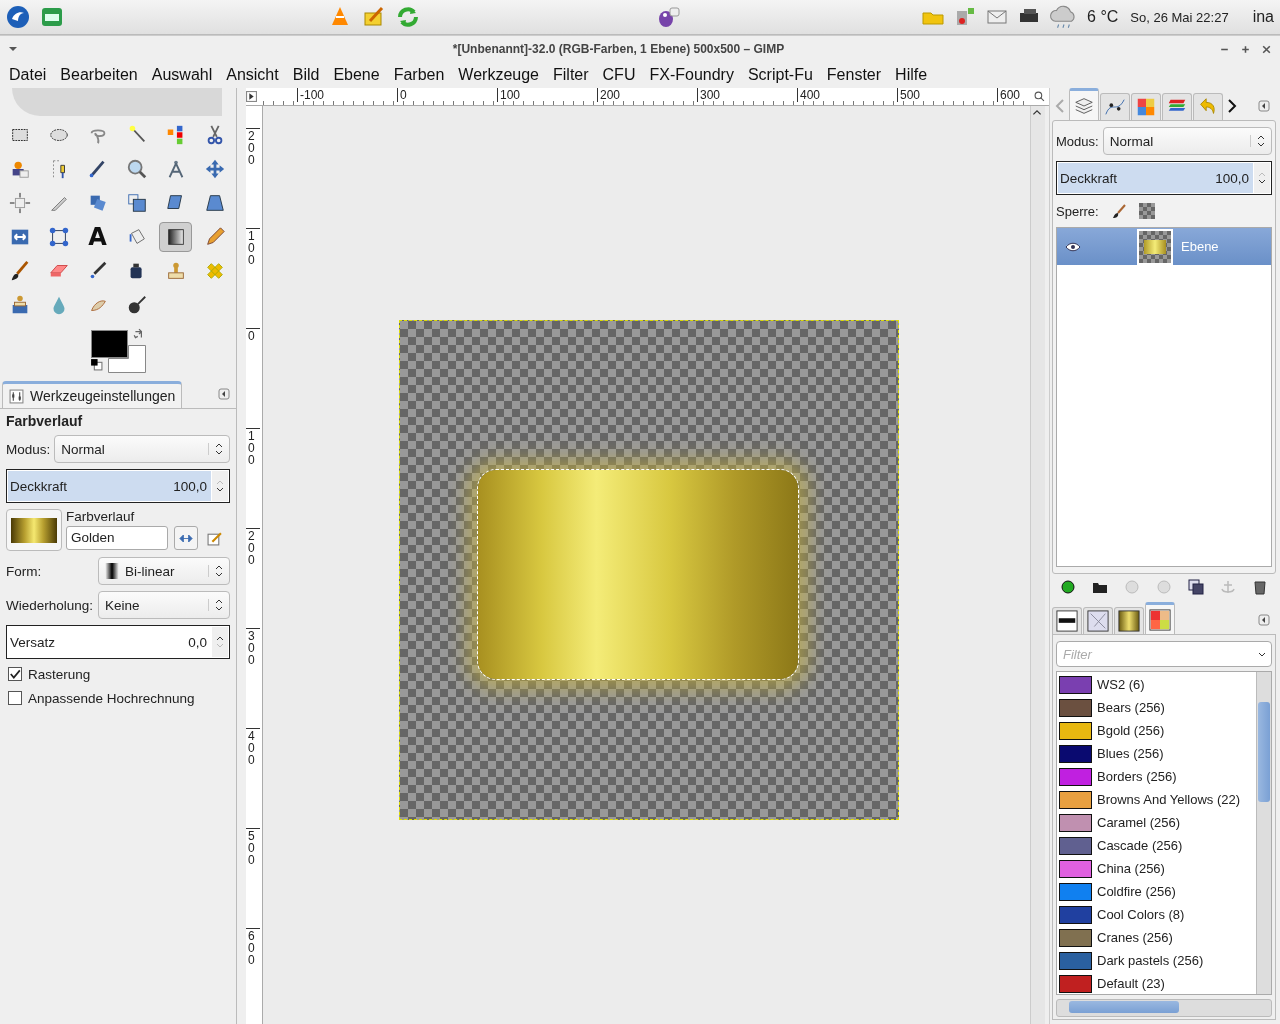 Image resolution: width=1280 pixels, height=1024 pixels. I want to click on crosshair-square-icon, so click(19, 203).